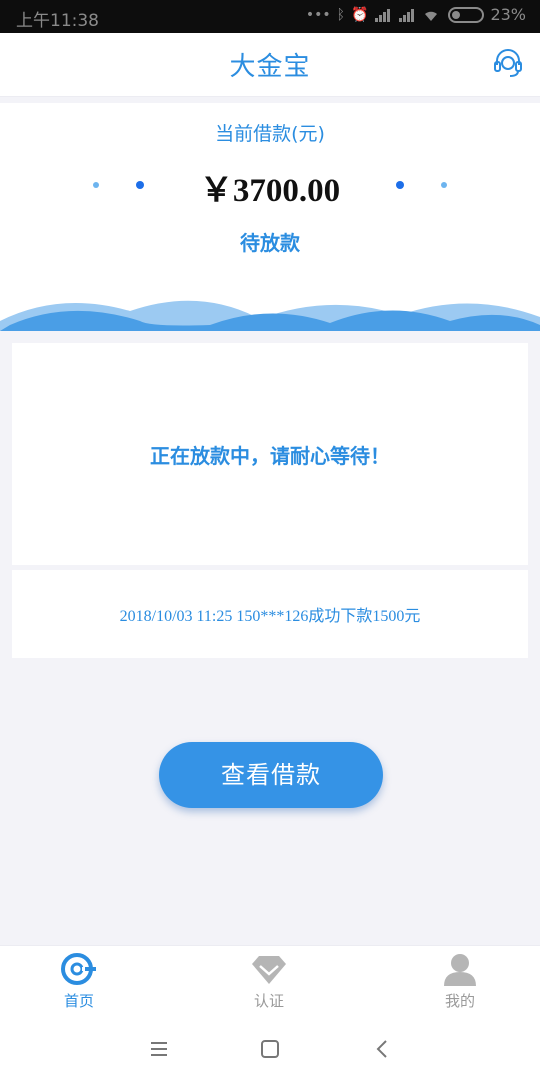  I want to click on tab-label: 我的, so click(459, 1001).